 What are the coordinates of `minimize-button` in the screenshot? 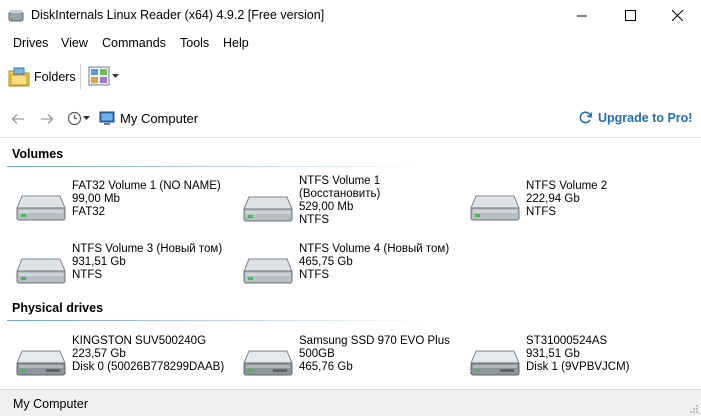 It's located at (582, 15).